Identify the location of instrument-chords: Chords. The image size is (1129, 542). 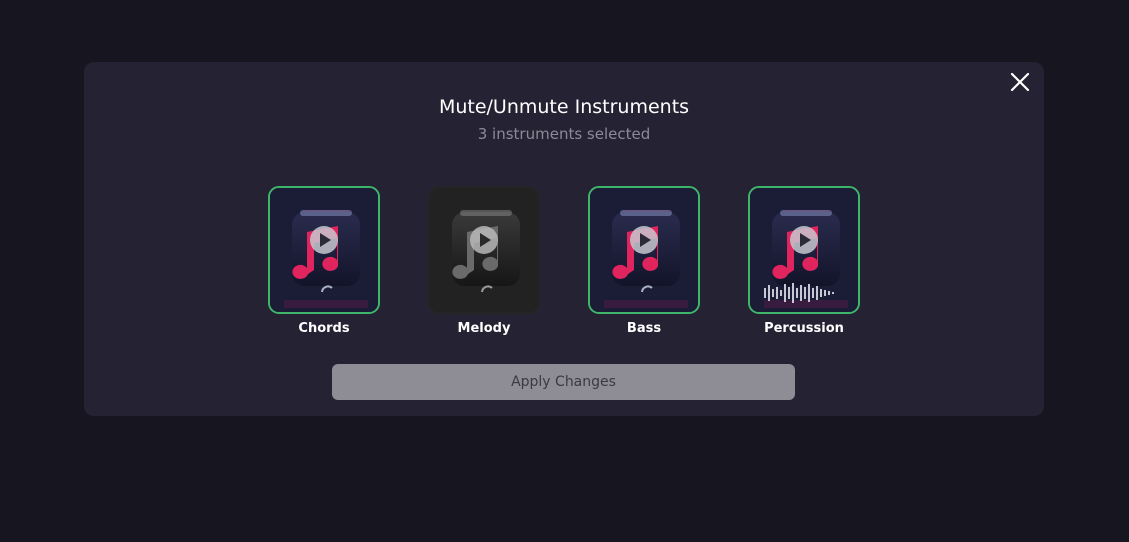
(324, 261).